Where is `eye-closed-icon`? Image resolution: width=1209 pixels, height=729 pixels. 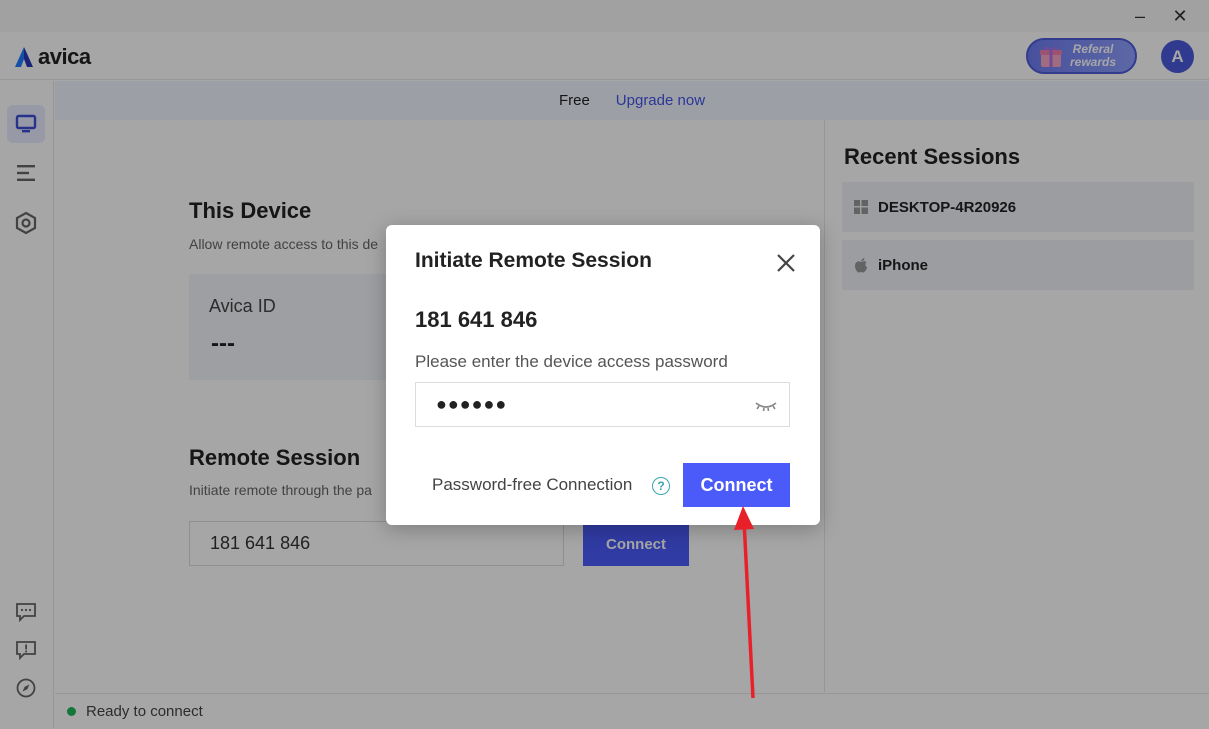 eye-closed-icon is located at coordinates (766, 405).